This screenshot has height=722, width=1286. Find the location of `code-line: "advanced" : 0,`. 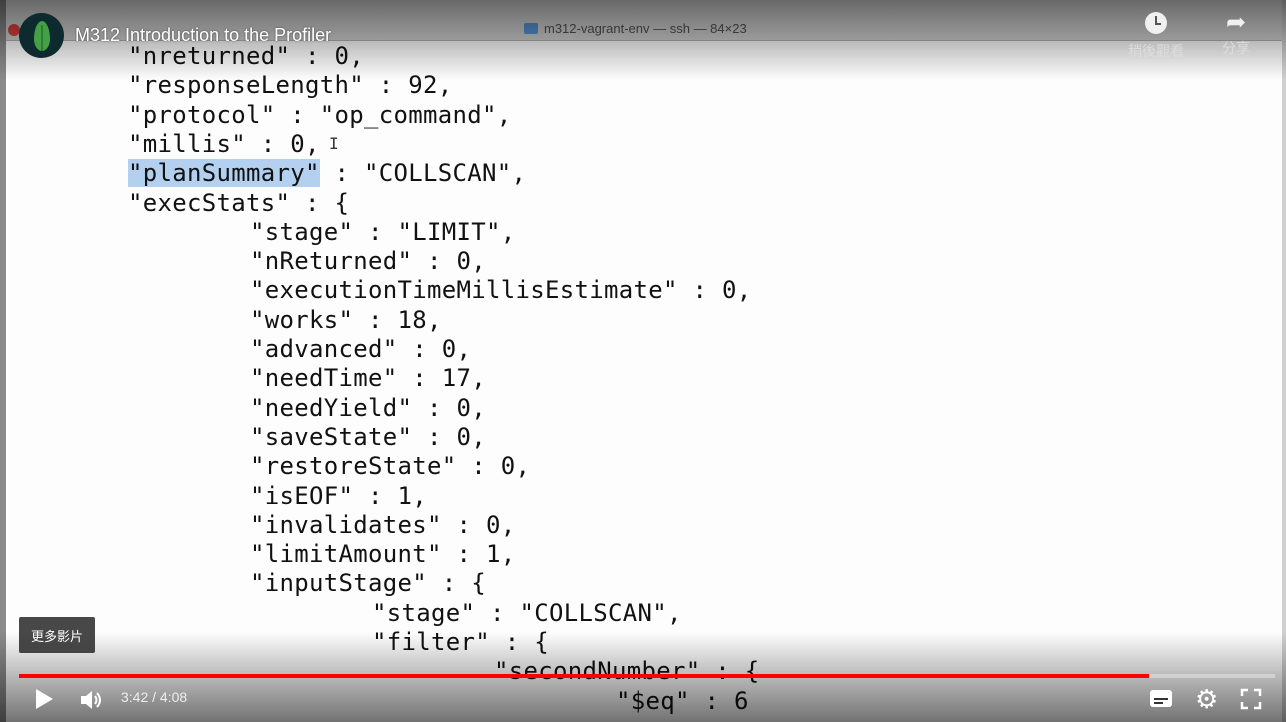

code-line: "advanced" : 0, is located at coordinates (361, 349).